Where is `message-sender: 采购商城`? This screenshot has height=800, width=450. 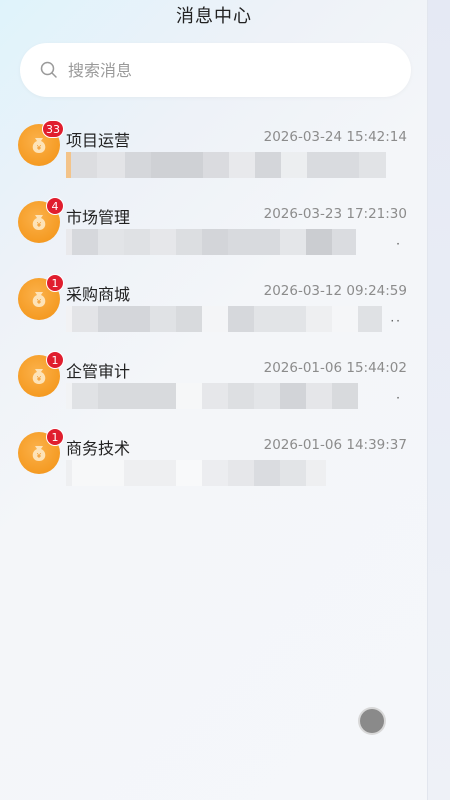 message-sender: 采购商城 is located at coordinates (98, 294).